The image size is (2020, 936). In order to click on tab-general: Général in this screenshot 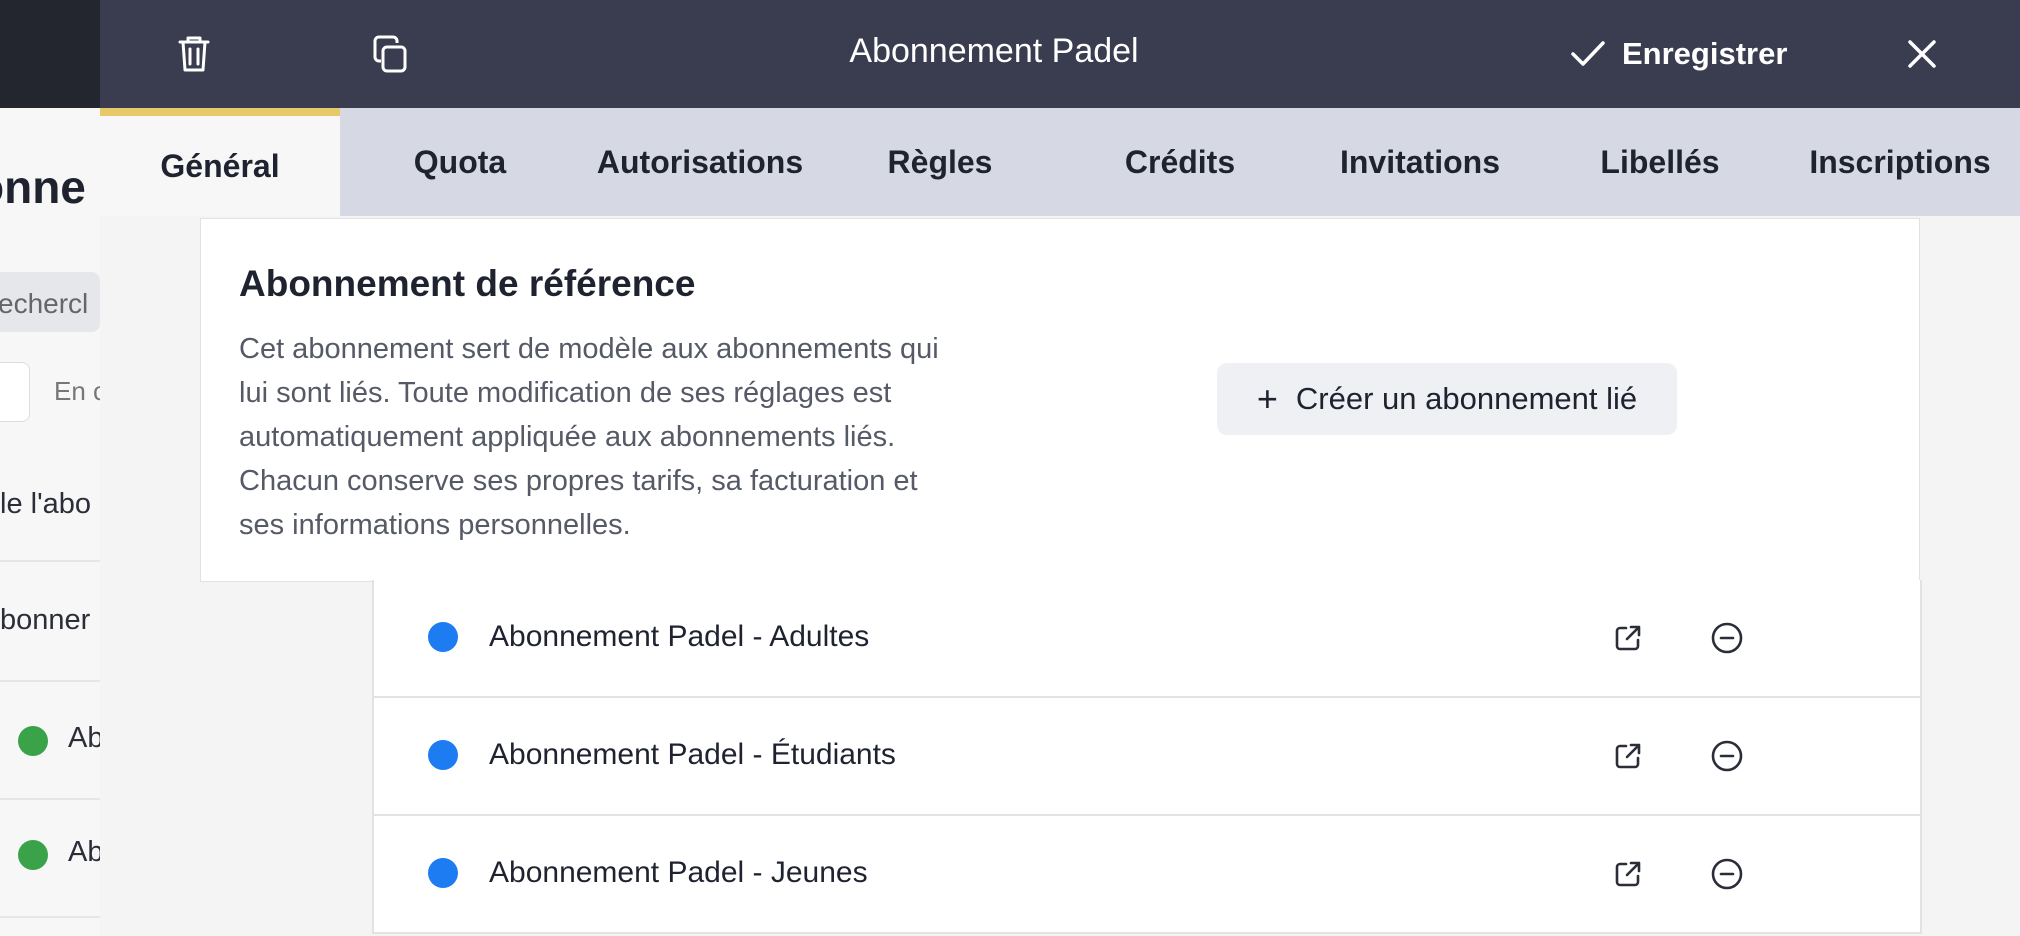, I will do `click(220, 162)`.